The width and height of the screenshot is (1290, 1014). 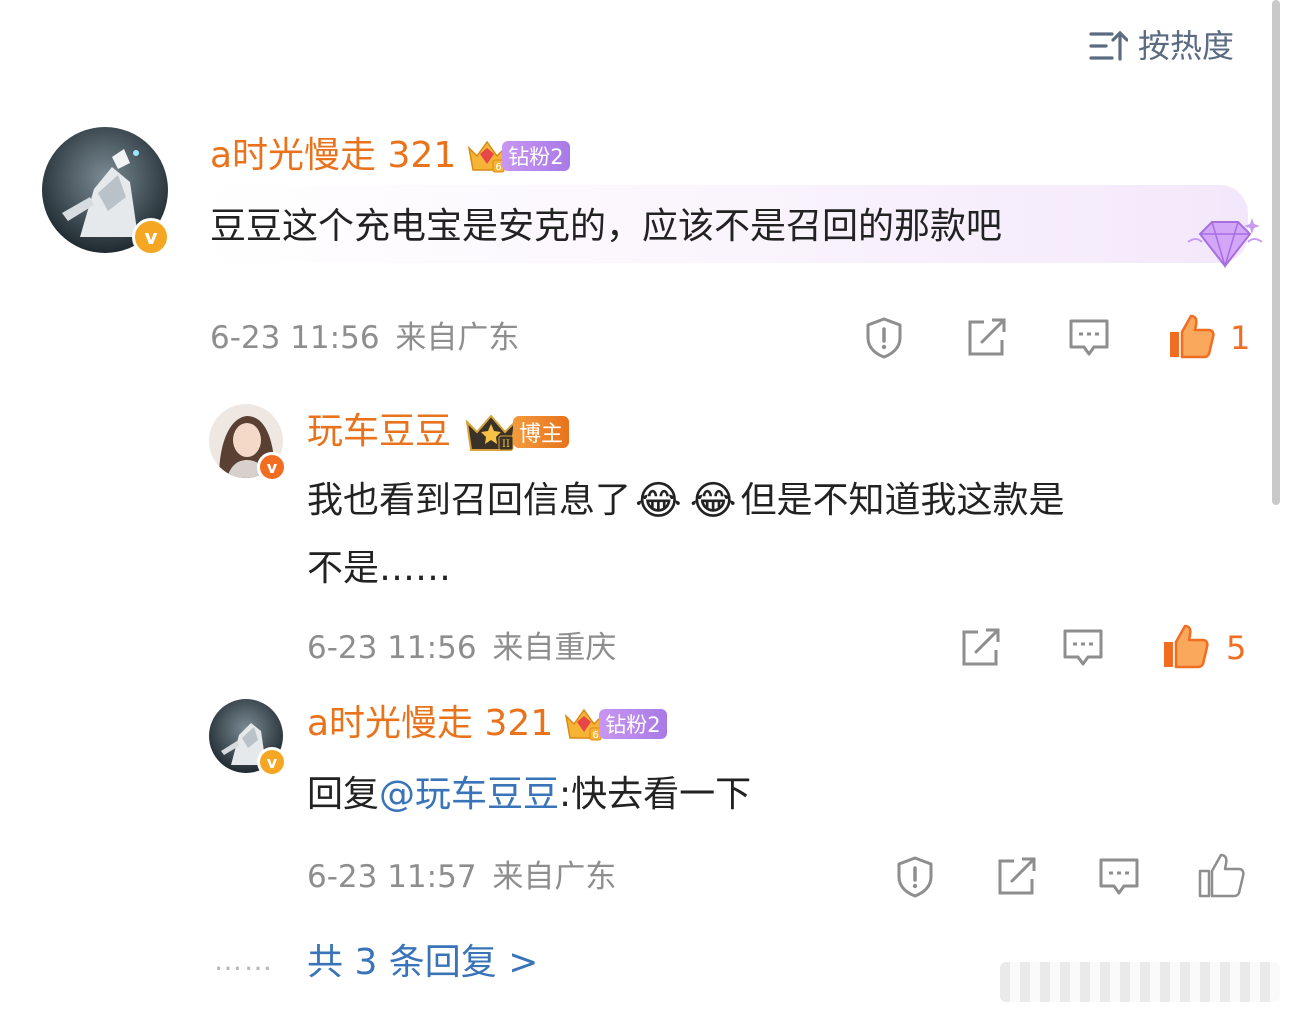 I want to click on reply-text-part1: 我也看到召回信息了, so click(x=469, y=500).